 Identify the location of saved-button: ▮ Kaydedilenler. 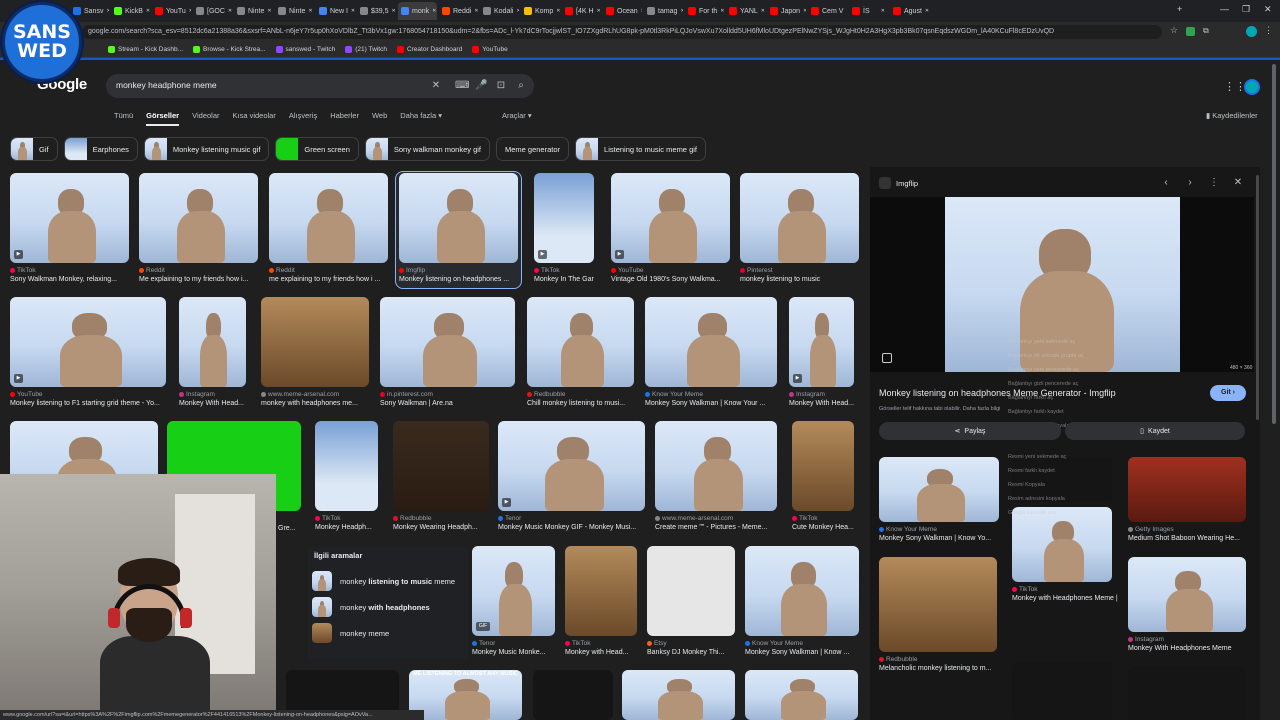
(1232, 115).